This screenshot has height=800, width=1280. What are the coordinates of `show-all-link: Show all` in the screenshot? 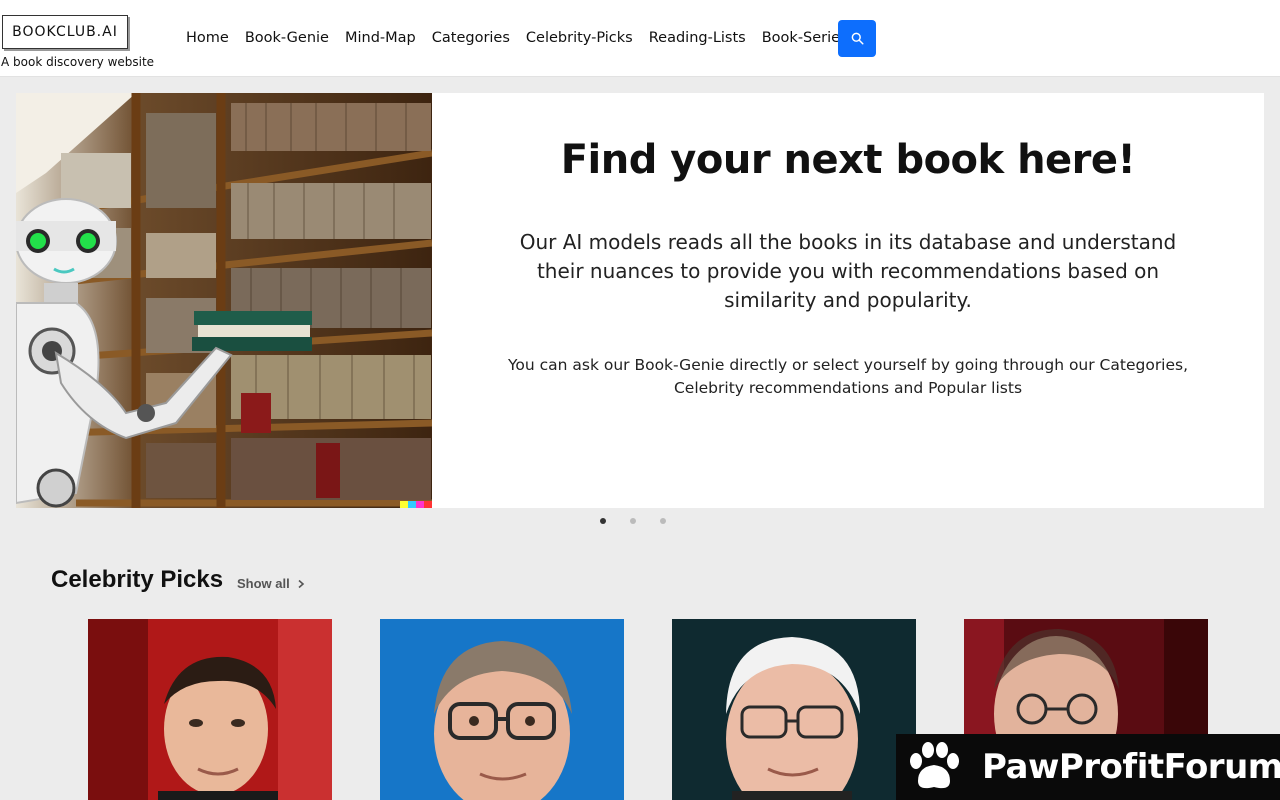 It's located at (271, 583).